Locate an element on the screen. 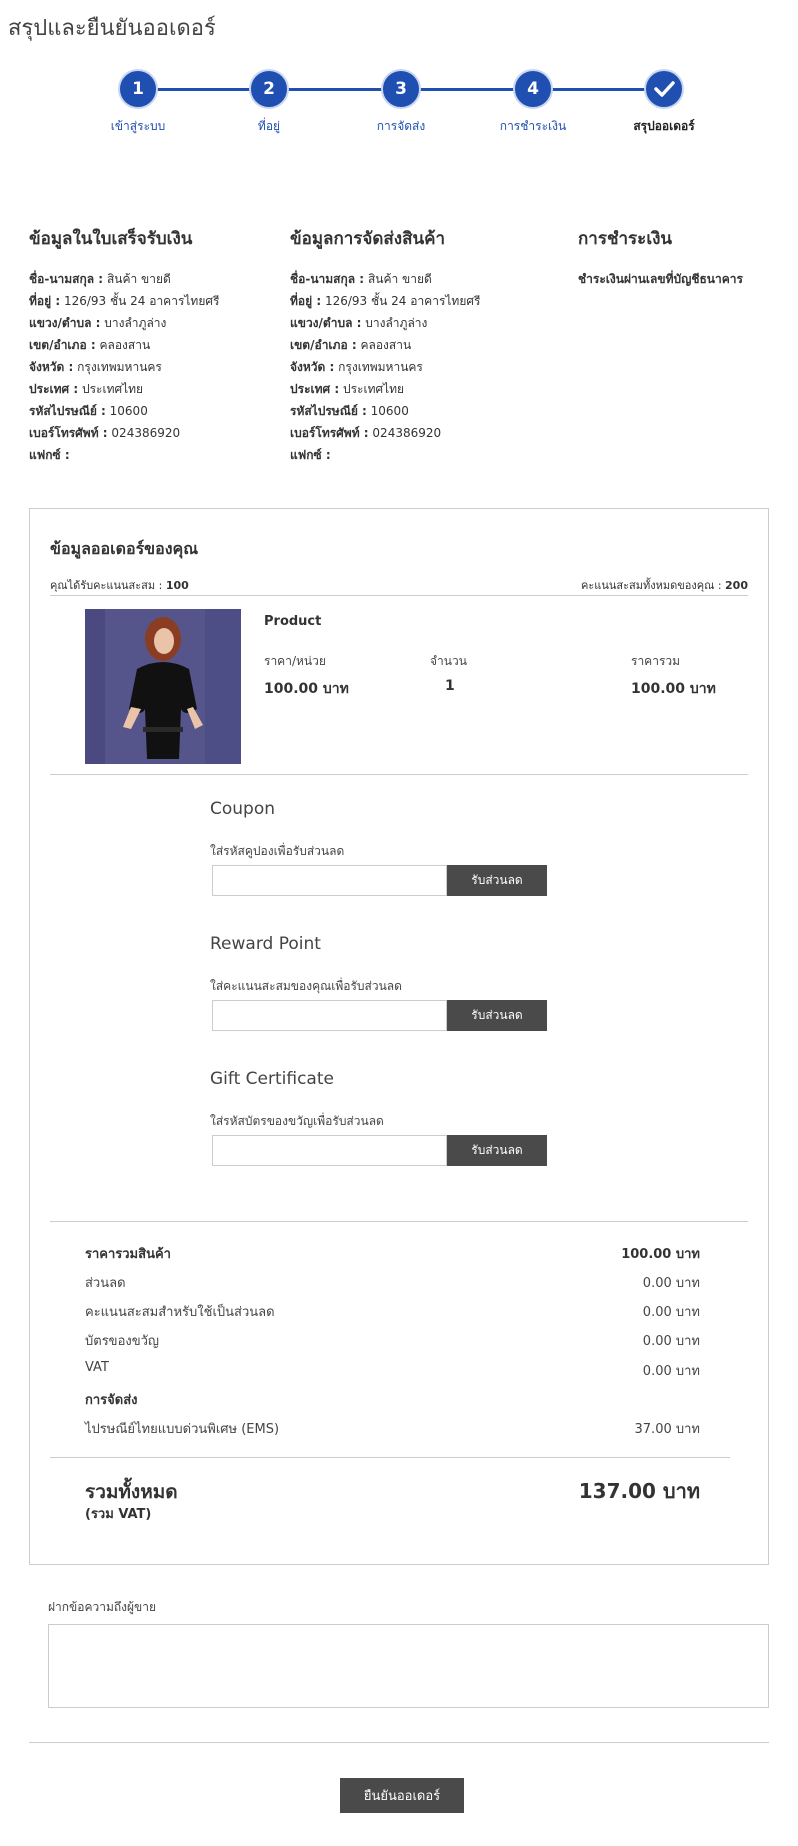 Image resolution: width=798 pixels, height=1846 pixels. gift-title: Gift Certificate is located at coordinates (272, 1079).